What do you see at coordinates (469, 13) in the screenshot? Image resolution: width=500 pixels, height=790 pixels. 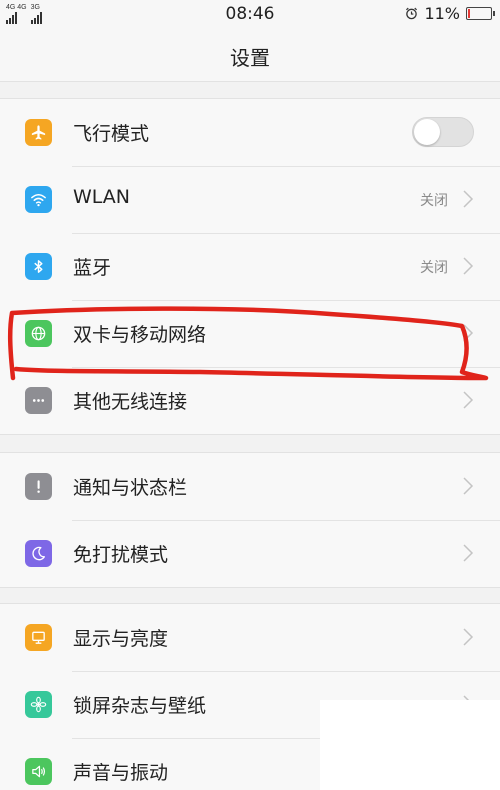 I see `battery-level-fill` at bounding box center [469, 13].